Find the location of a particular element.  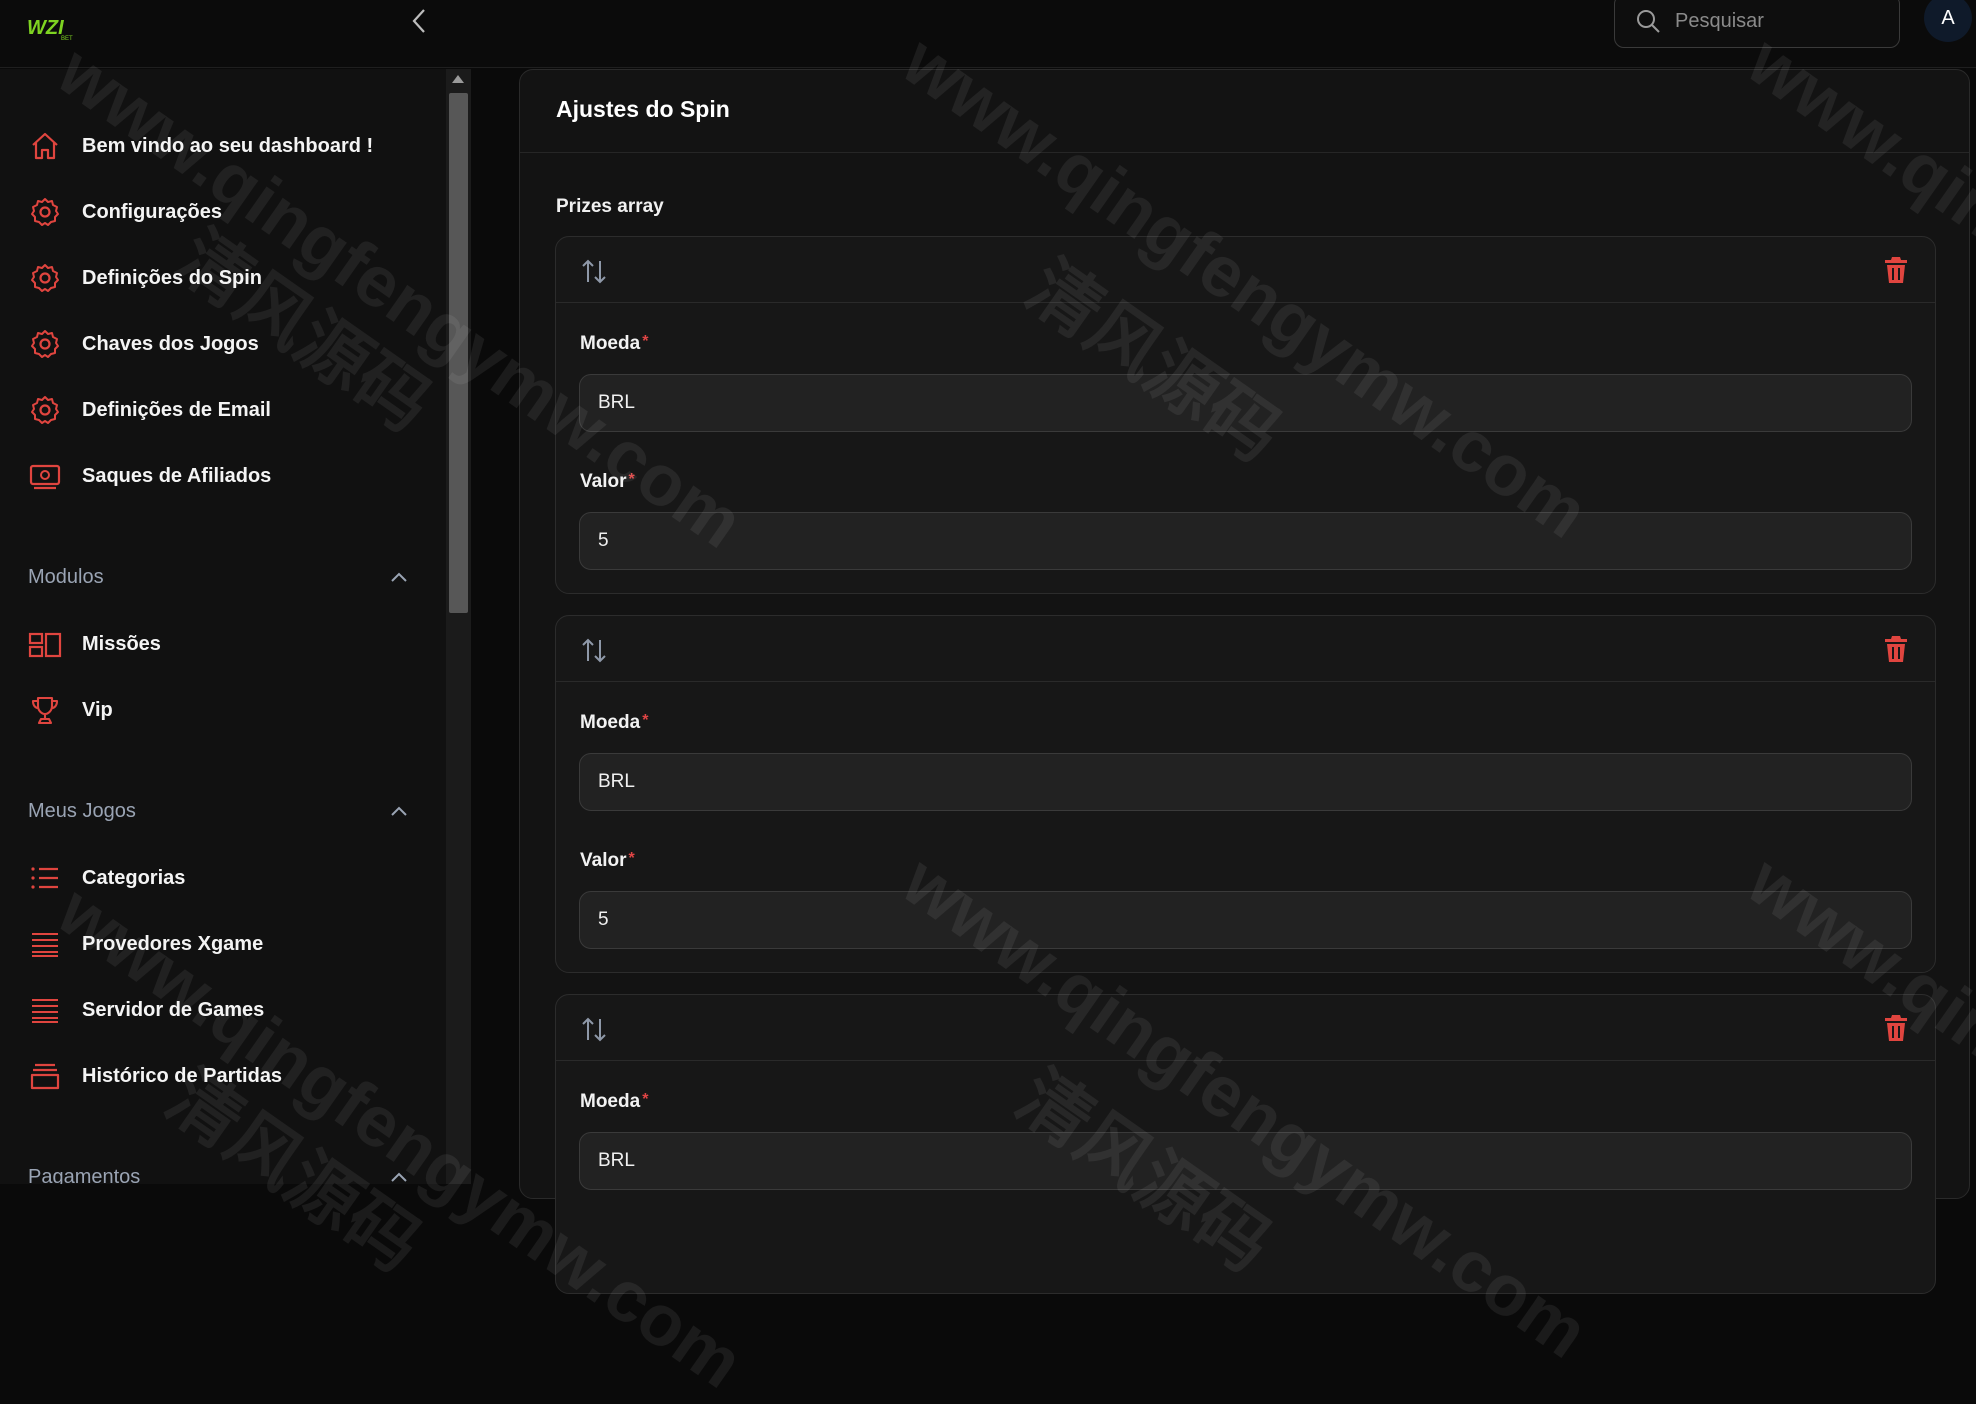

group-label: Modulos is located at coordinates (66, 576).